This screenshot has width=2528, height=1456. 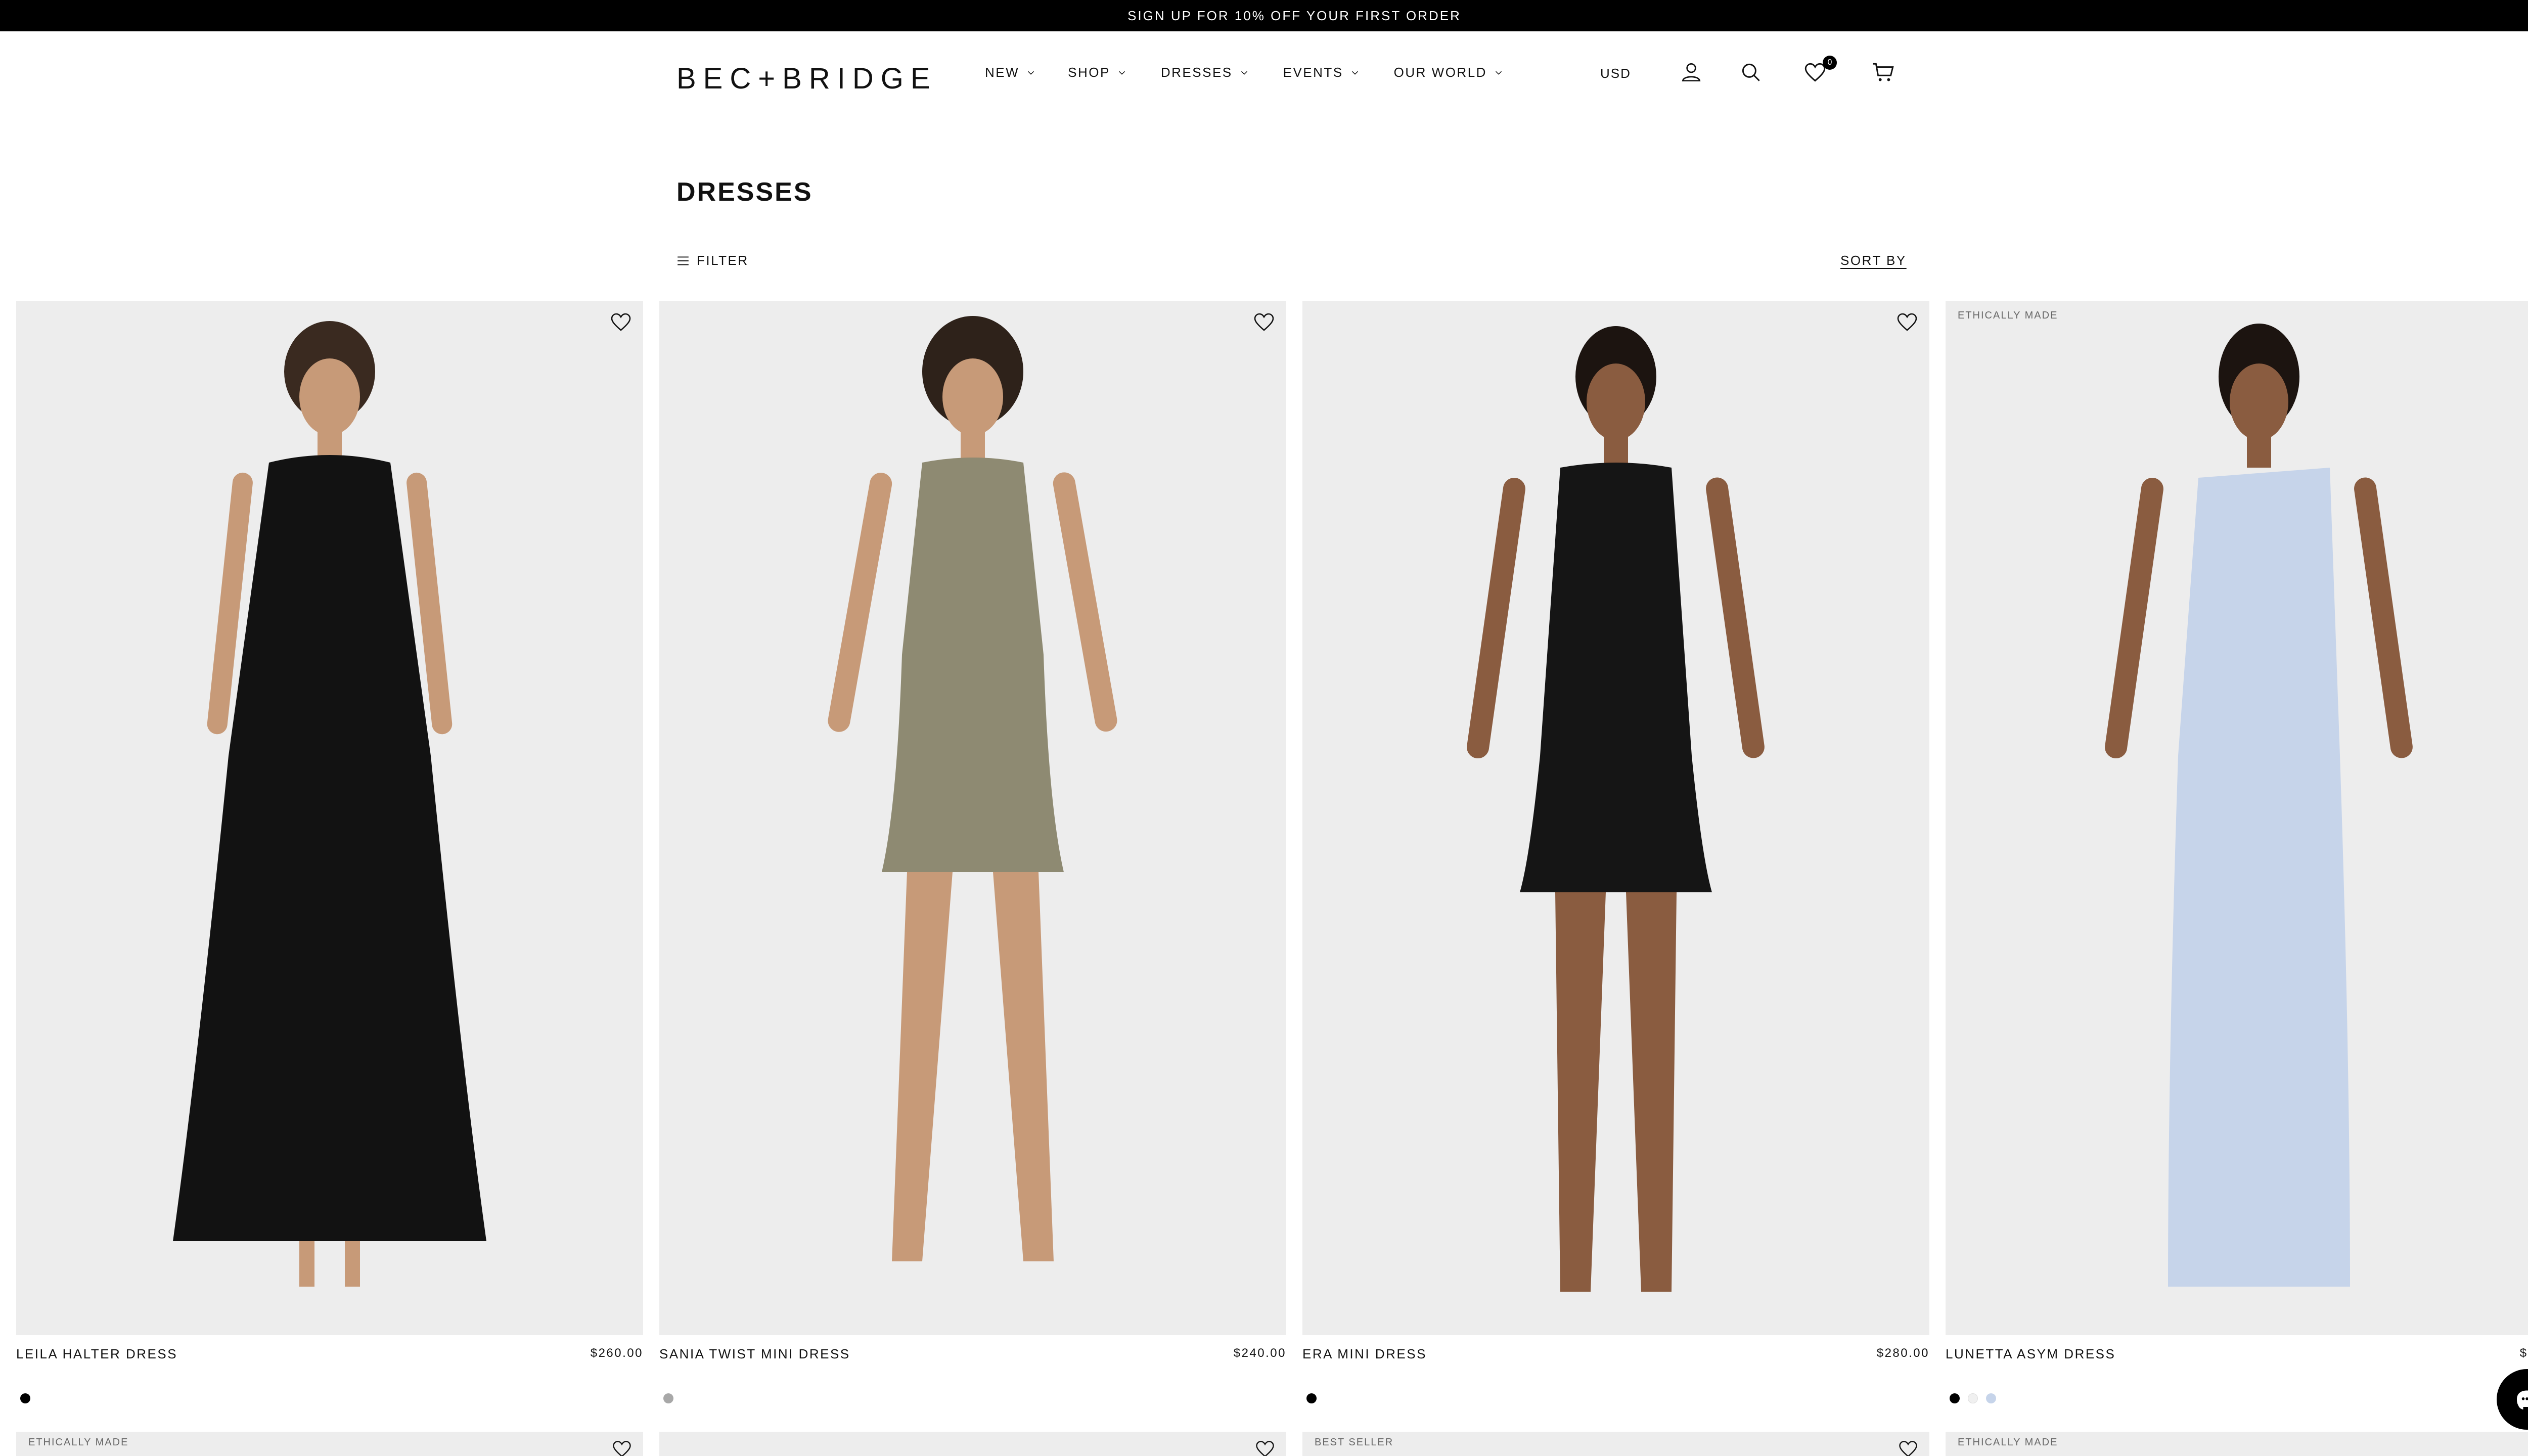 What do you see at coordinates (2523, 1399) in the screenshot?
I see `chat-bubble-icon` at bounding box center [2523, 1399].